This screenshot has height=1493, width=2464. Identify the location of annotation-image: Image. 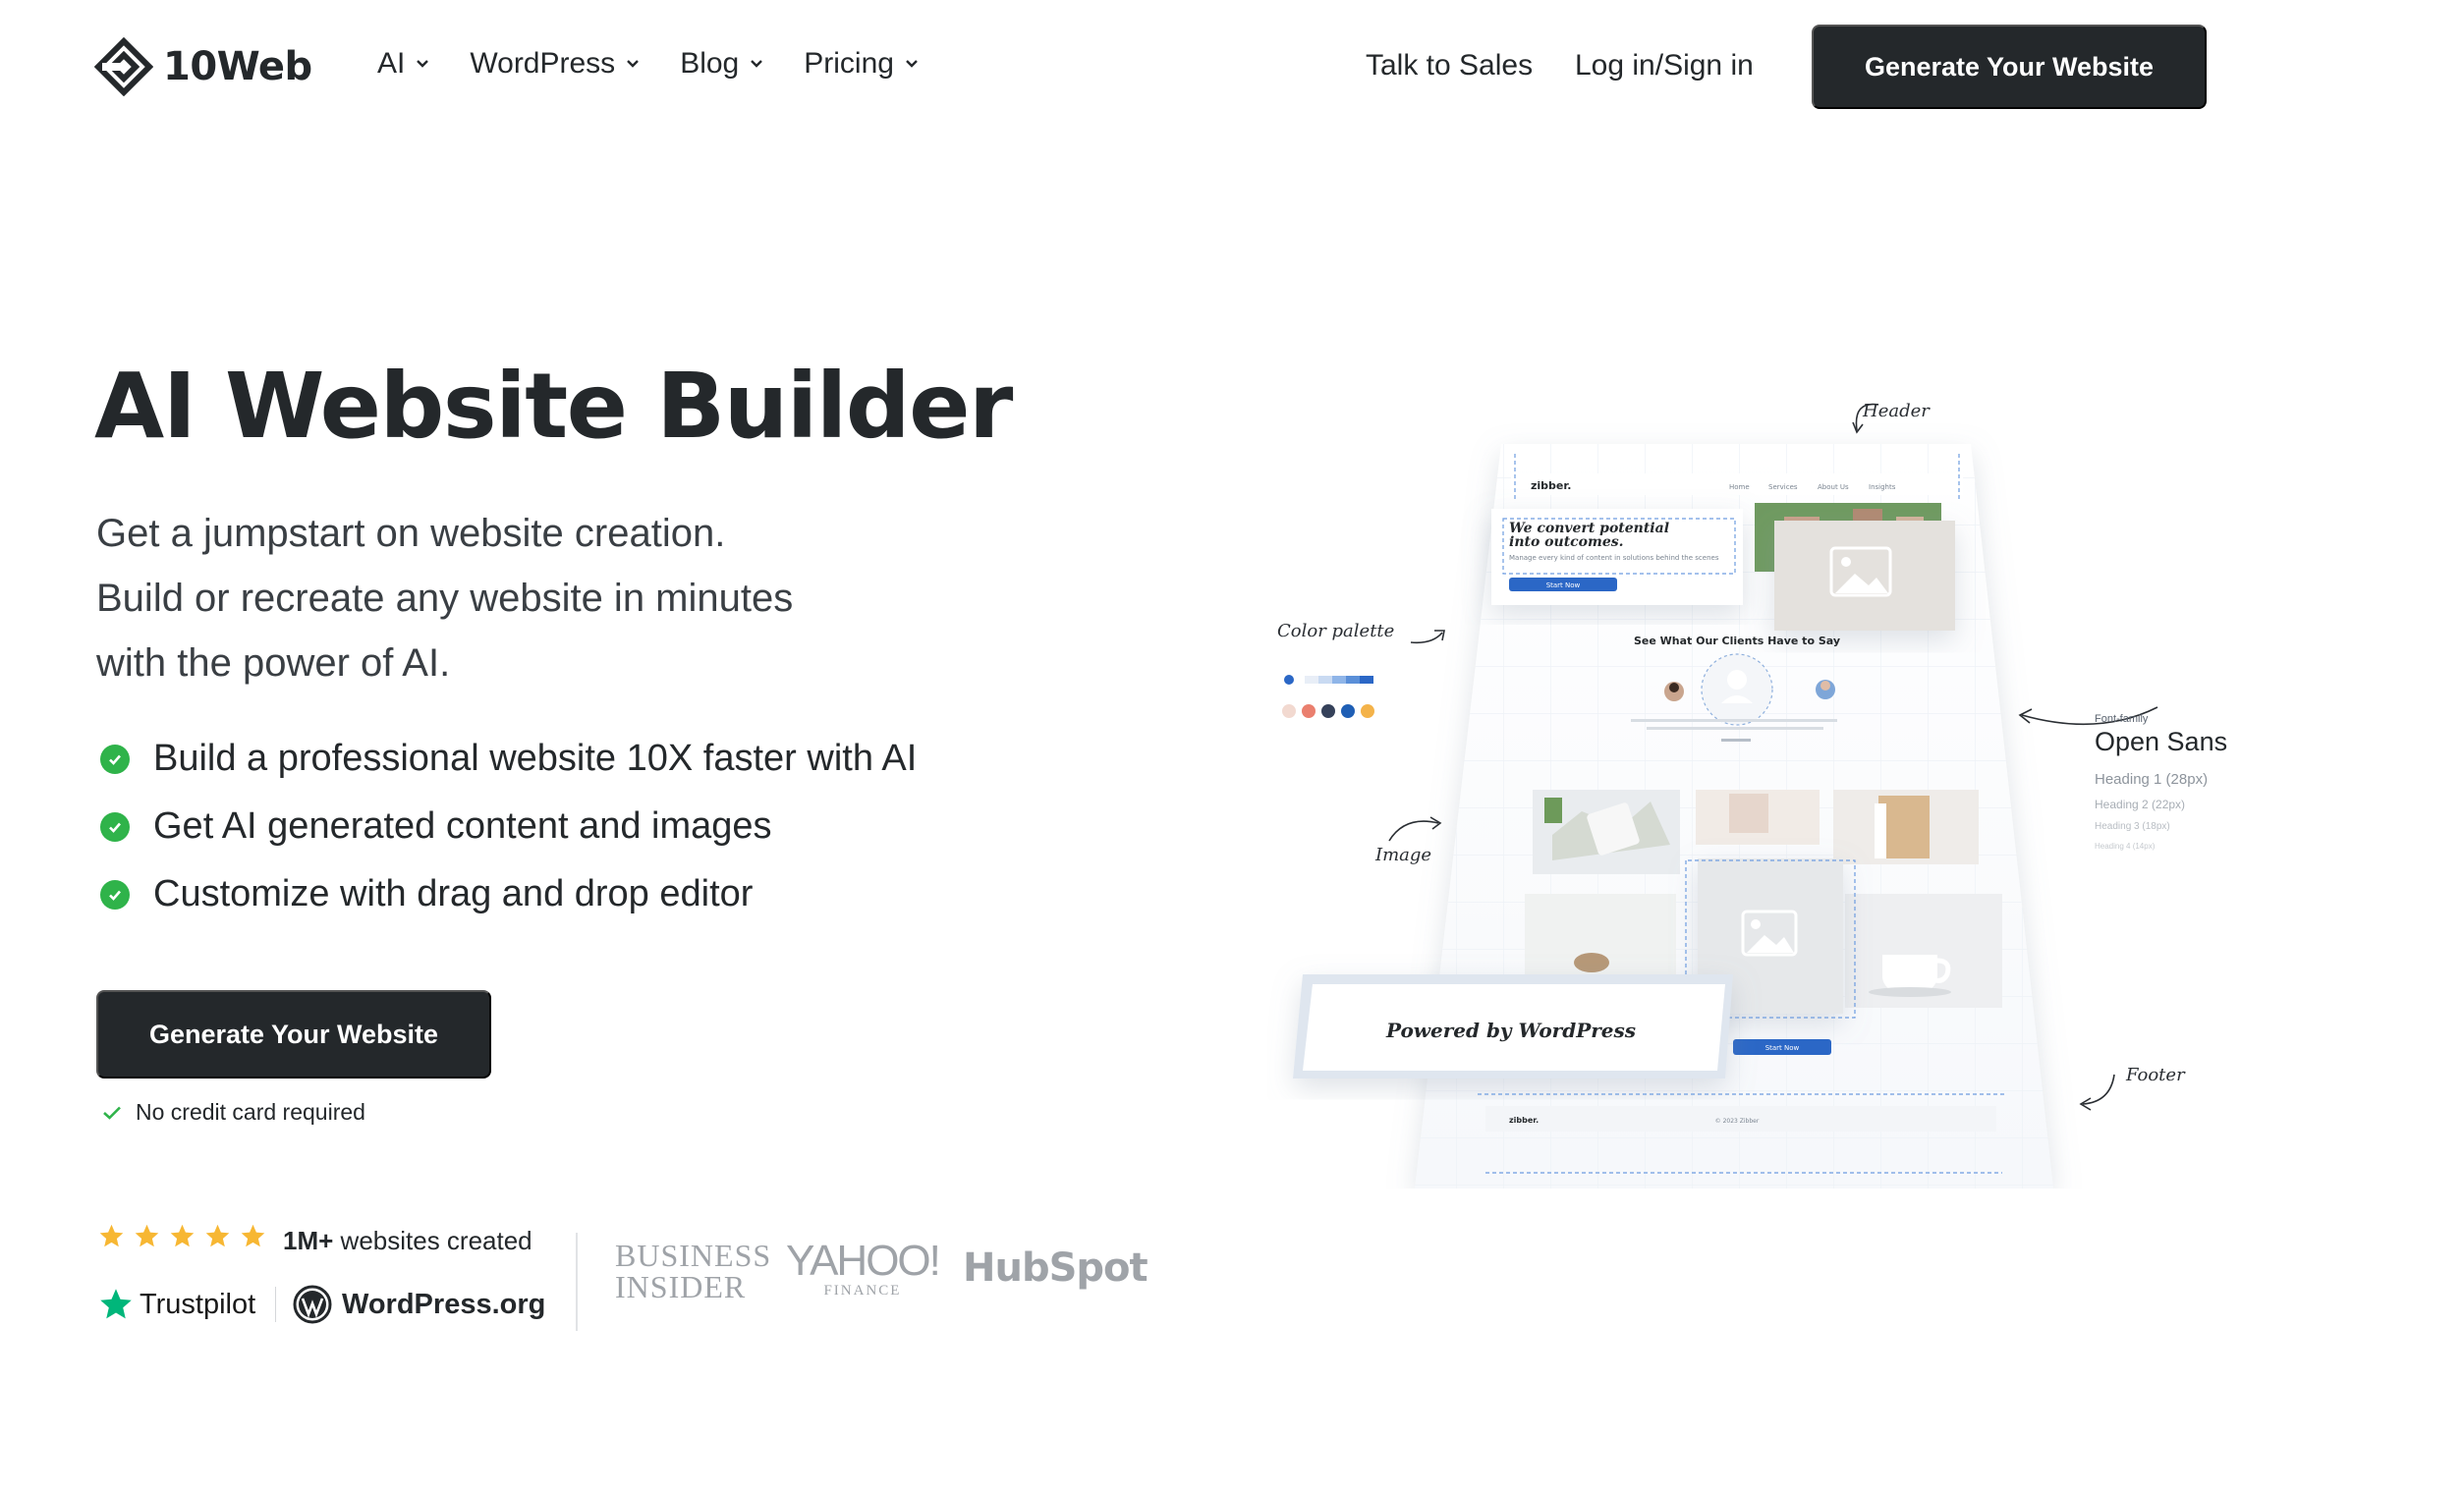
(1403, 855).